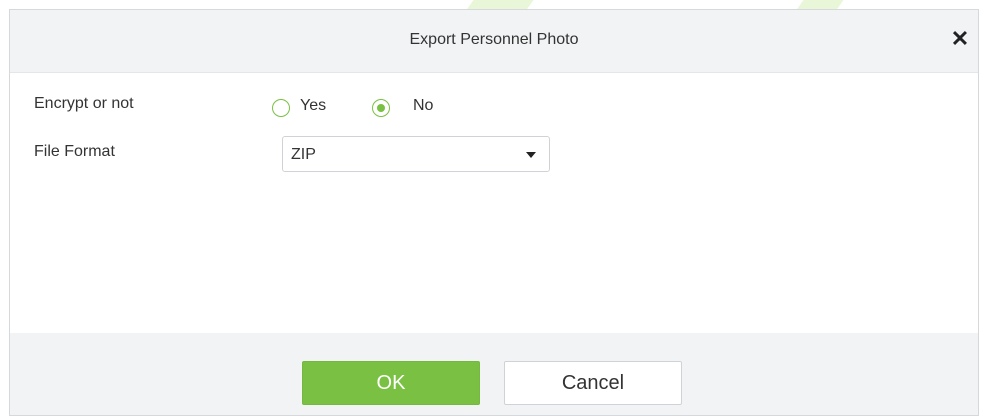  What do you see at coordinates (416, 154) in the screenshot?
I see `file-format-select: ZIP` at bounding box center [416, 154].